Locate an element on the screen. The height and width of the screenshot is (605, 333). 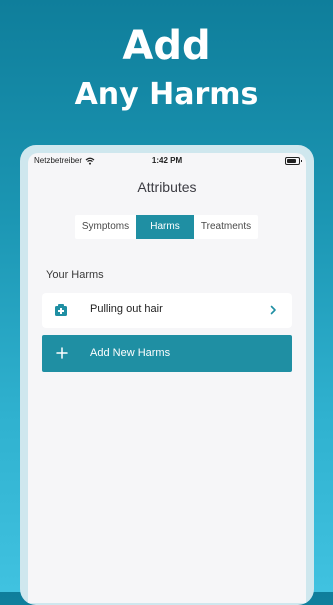
add-new-harm-button: Add New Harms is located at coordinates (167, 353).